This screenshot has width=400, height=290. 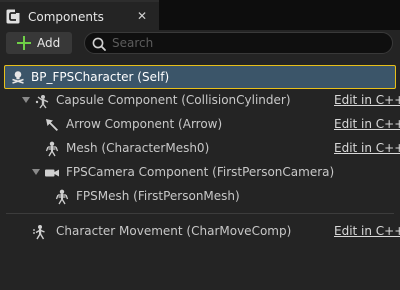 I want to click on tree-item-label: Mesh (CharacterMesh0), so click(x=138, y=148).